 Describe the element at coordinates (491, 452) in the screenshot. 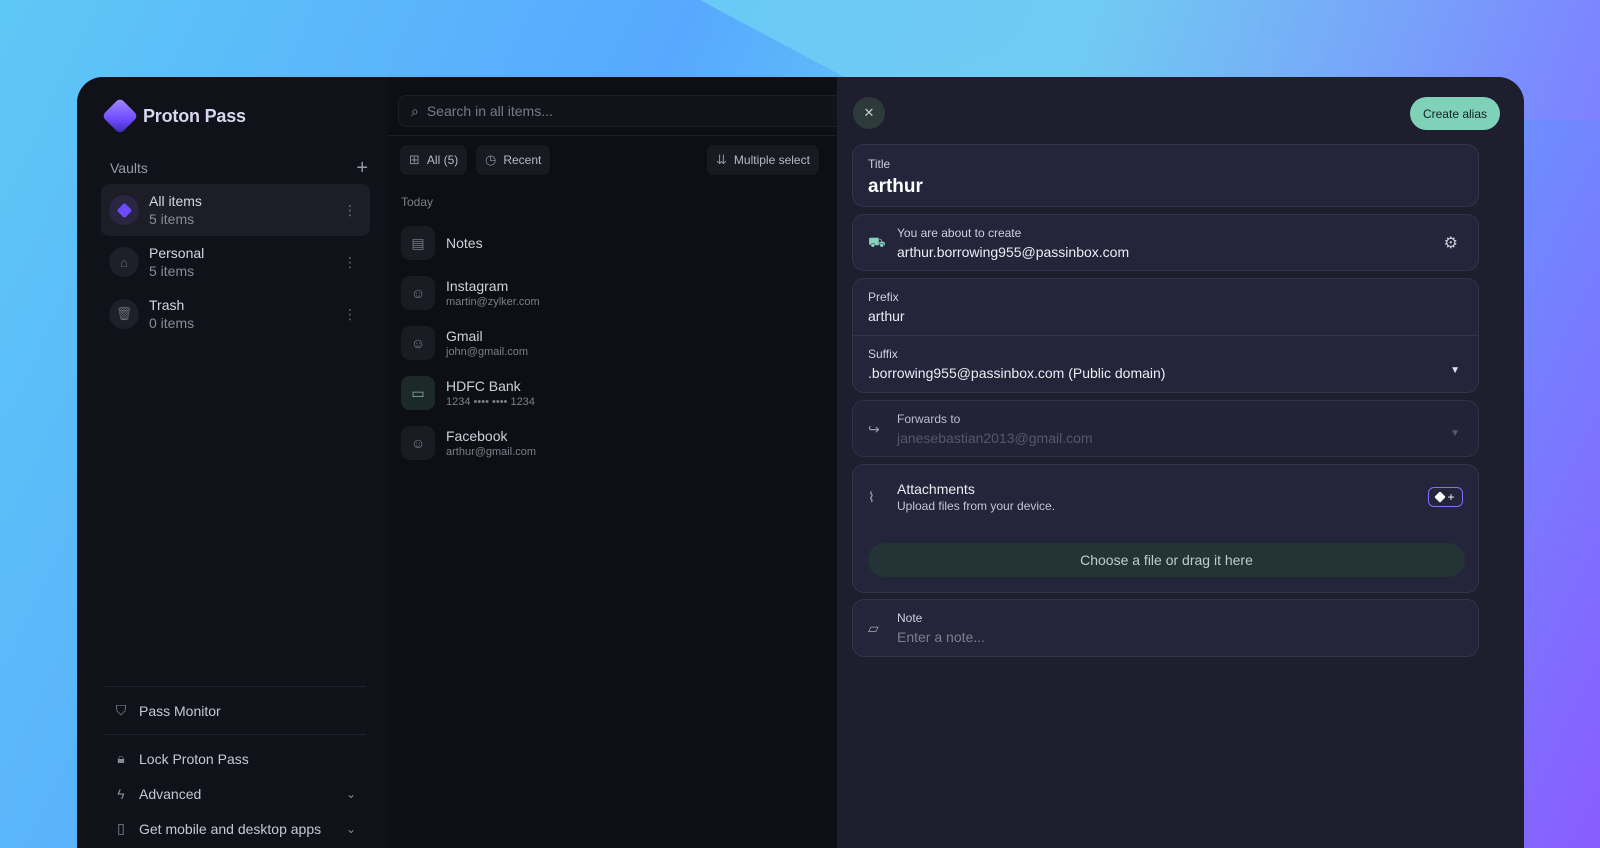

I see `item-subtitle: arthur@gmail.com` at that location.